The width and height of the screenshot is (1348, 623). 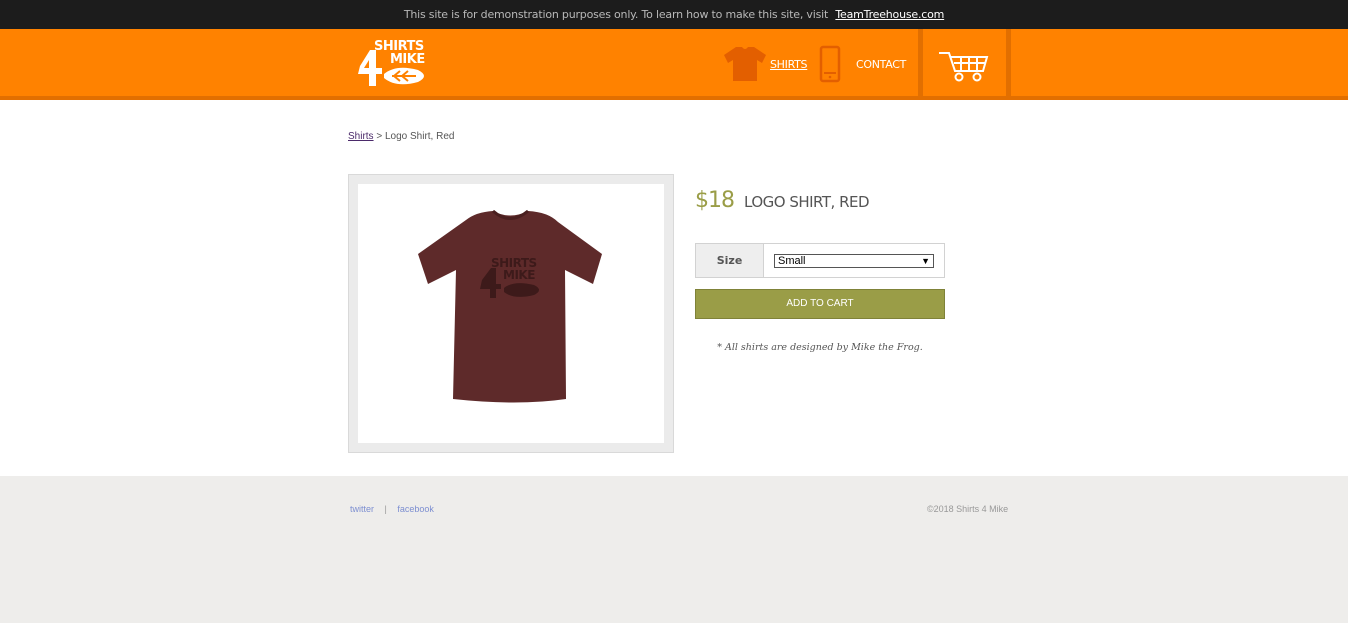 I want to click on nav-shirts: SHIRTS, so click(x=765, y=64).